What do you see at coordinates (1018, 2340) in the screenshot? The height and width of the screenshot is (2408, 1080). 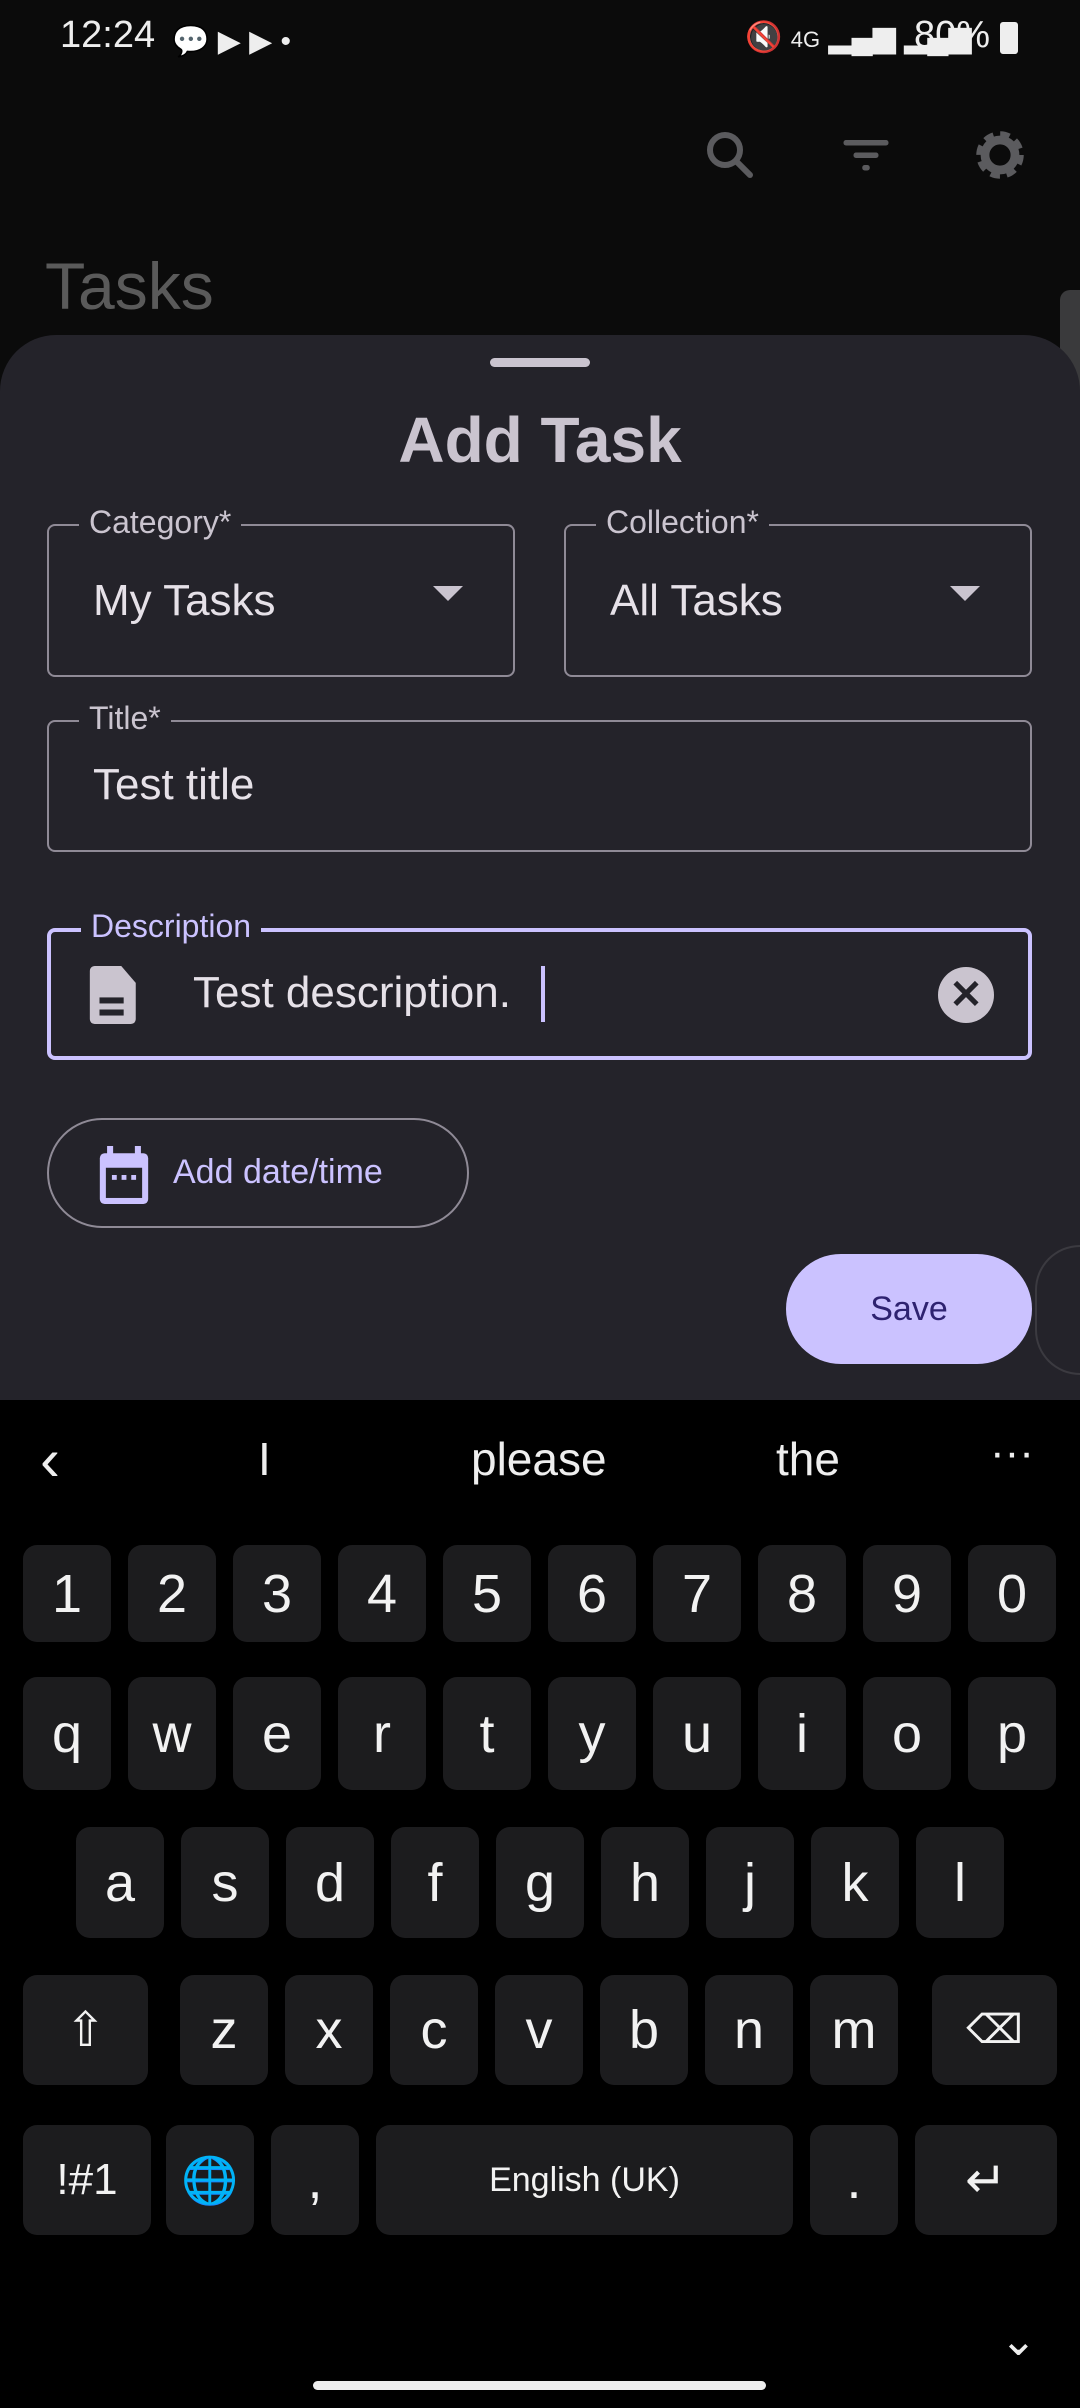 I see `hide-keyboard-icon: ⌄` at bounding box center [1018, 2340].